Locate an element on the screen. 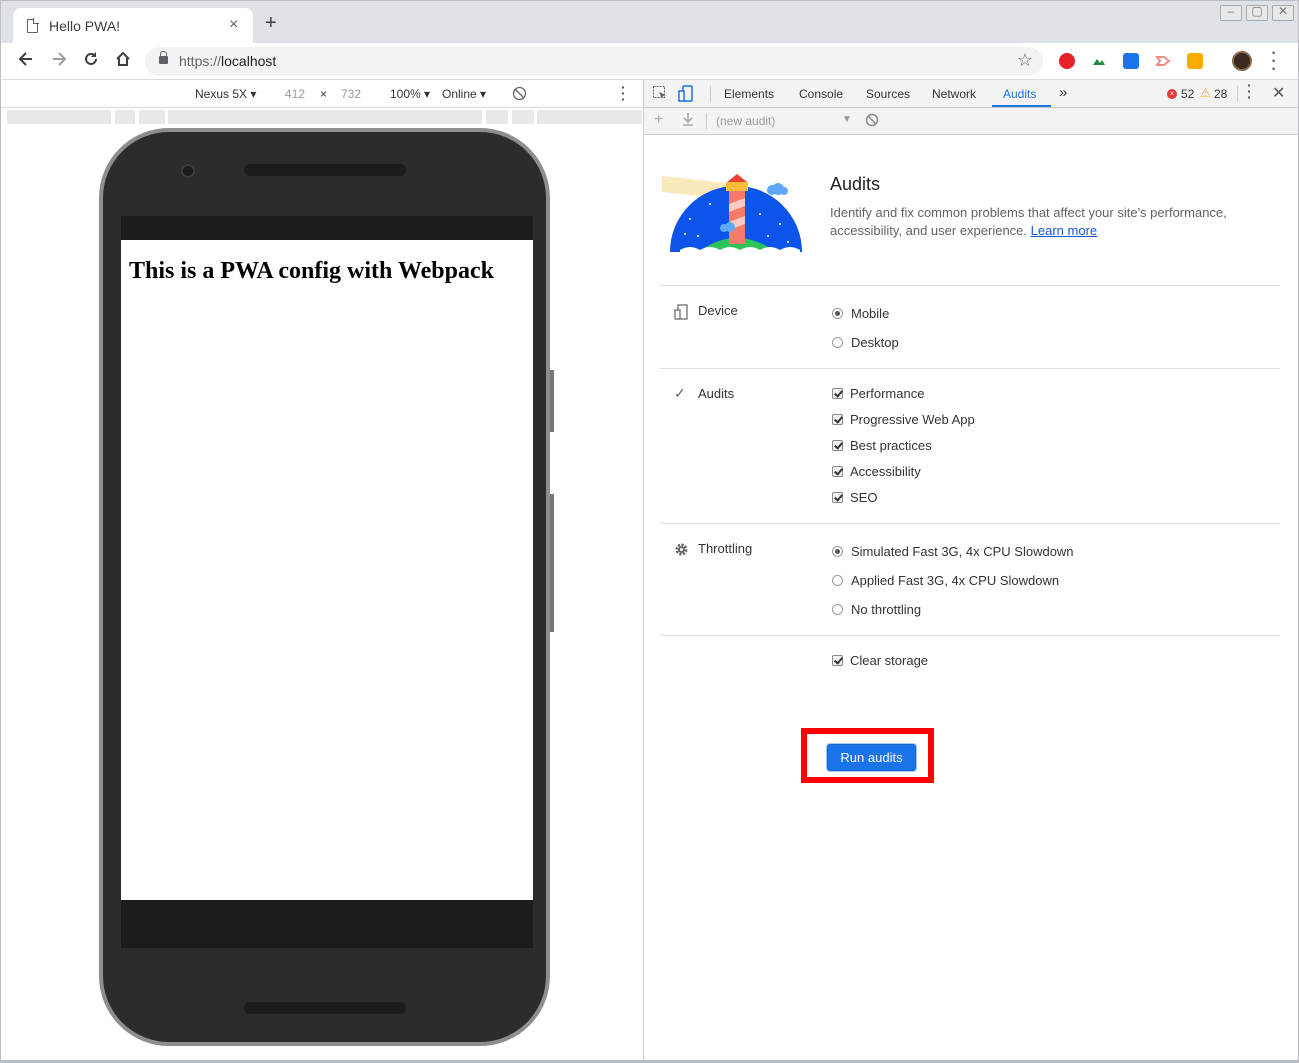 This screenshot has height=1063, width=1299. throttling-none: No throttling is located at coordinates (876, 609).